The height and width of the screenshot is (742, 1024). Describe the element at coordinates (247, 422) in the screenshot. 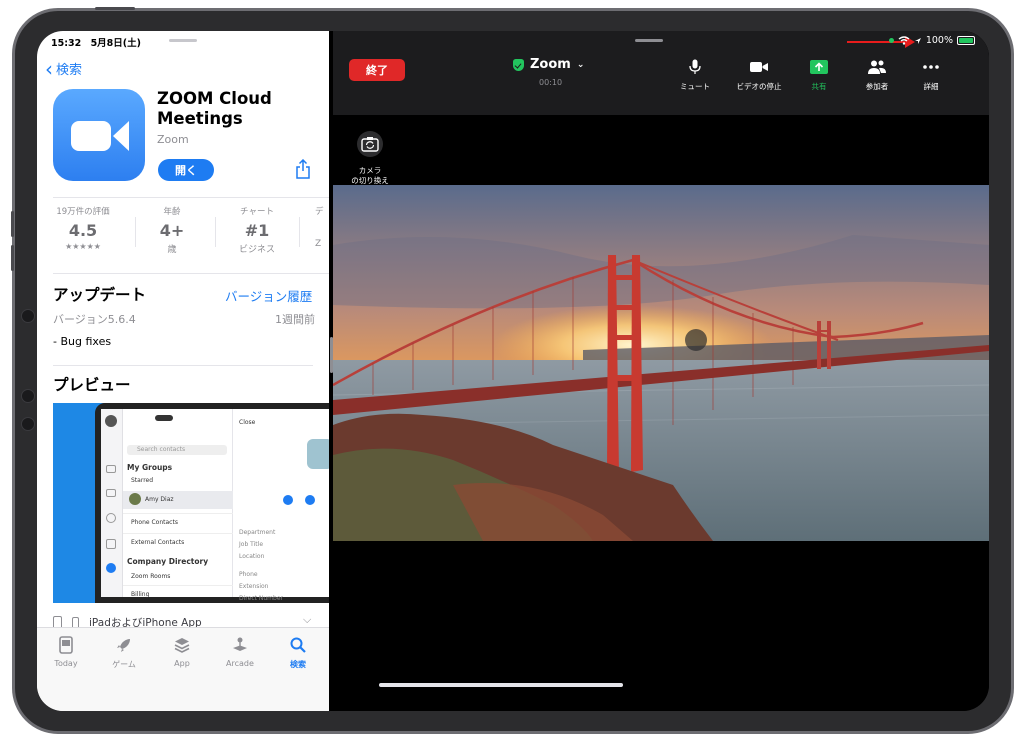

I see `mock-header: Close` at that location.